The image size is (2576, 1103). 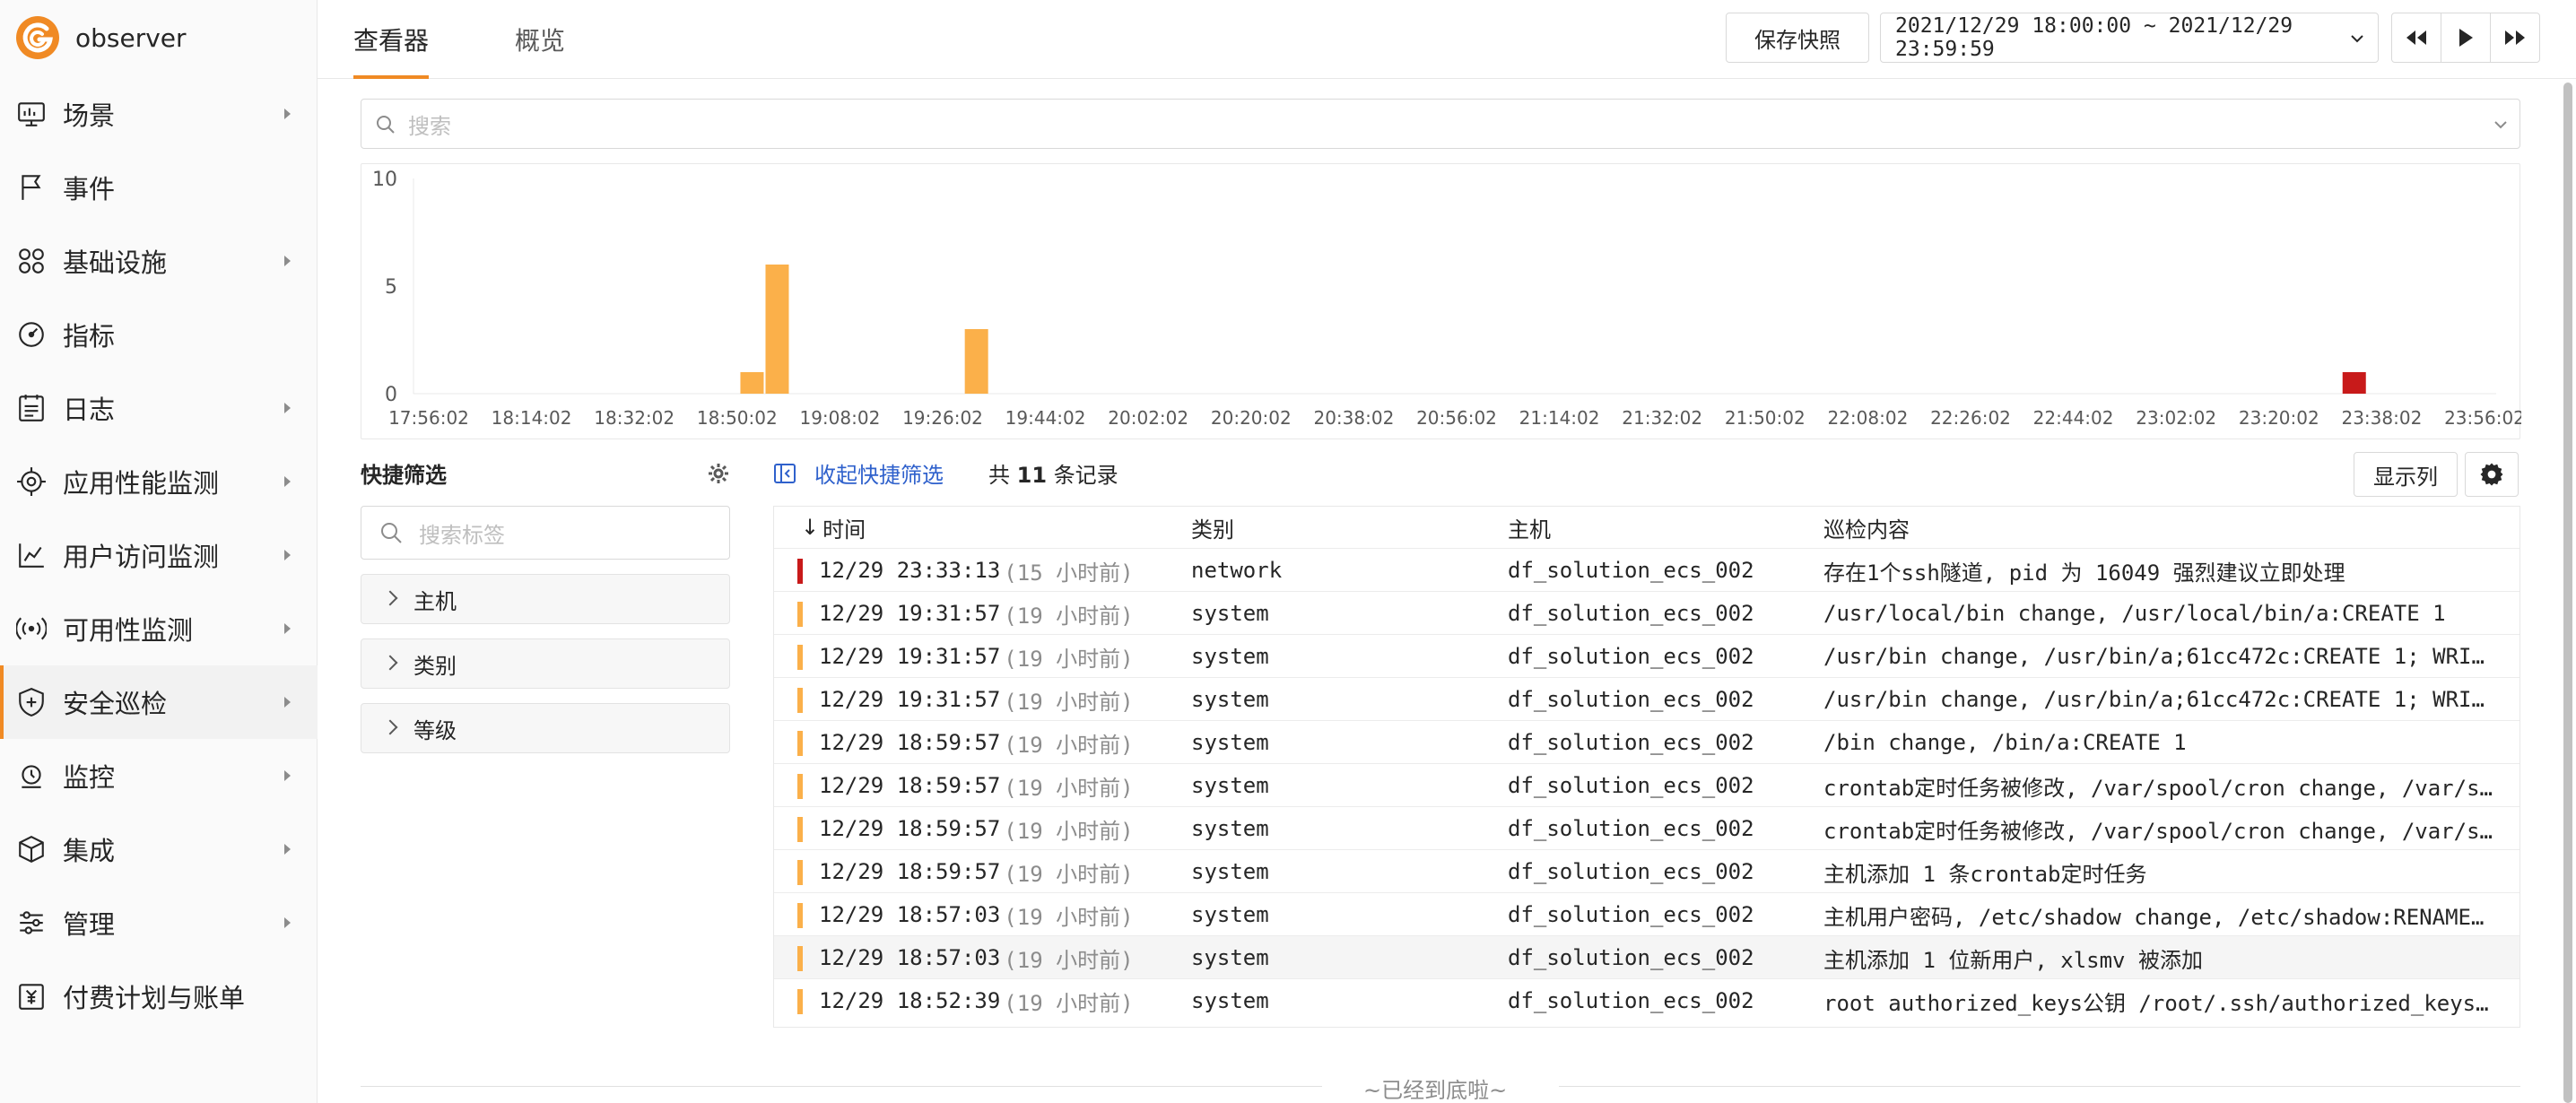 I want to click on fast-forward-button, so click(x=2515, y=38).